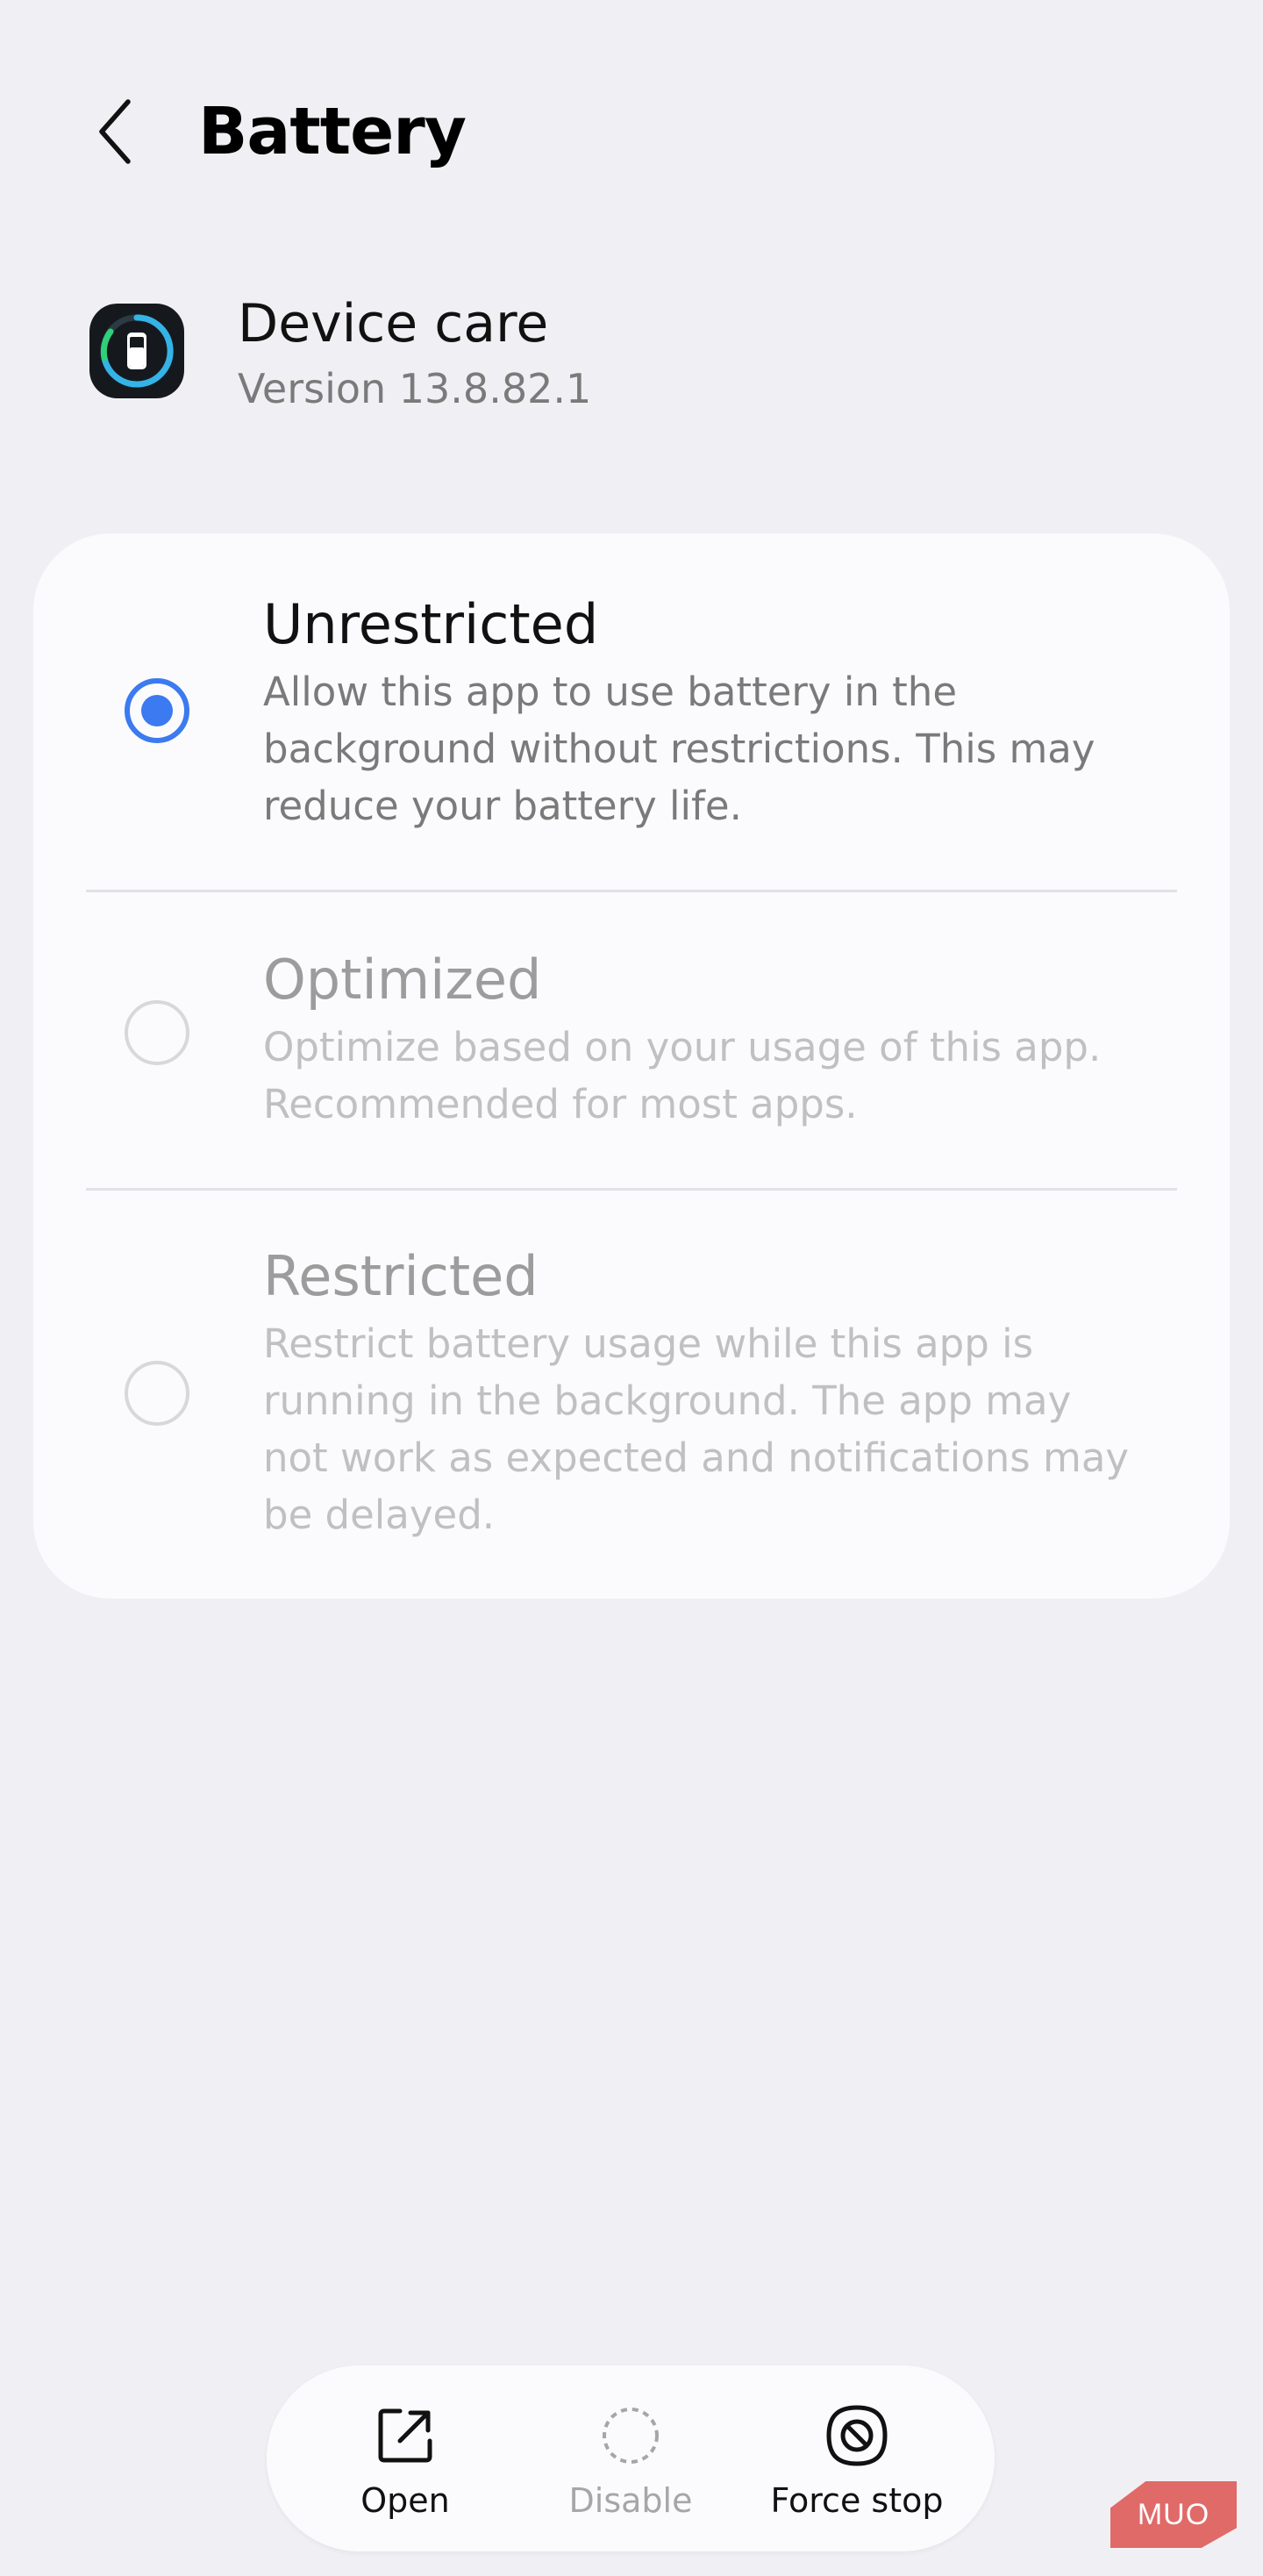 The image size is (1263, 2576). Describe the element at coordinates (857, 2500) in the screenshot. I see `force-stop-label: Force stop` at that location.